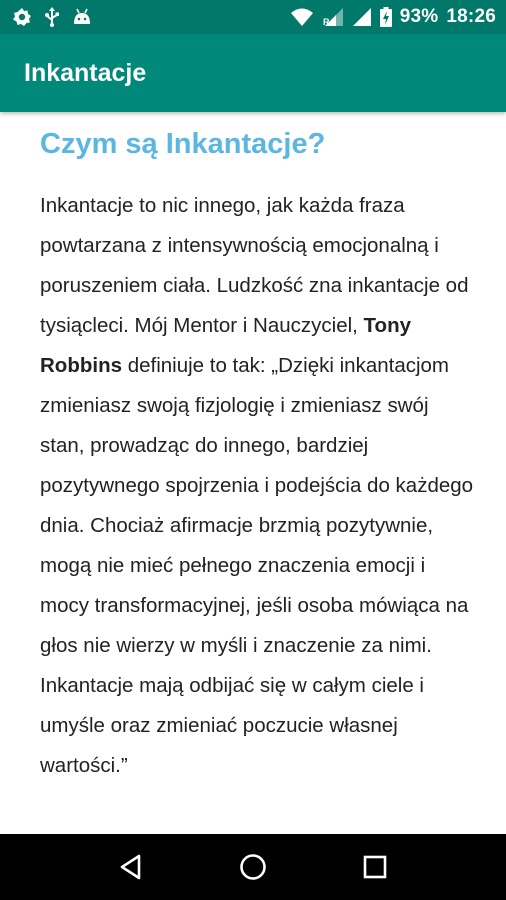 The image size is (506, 900). Describe the element at coordinates (471, 16) in the screenshot. I see `clock-time: 18:26` at that location.